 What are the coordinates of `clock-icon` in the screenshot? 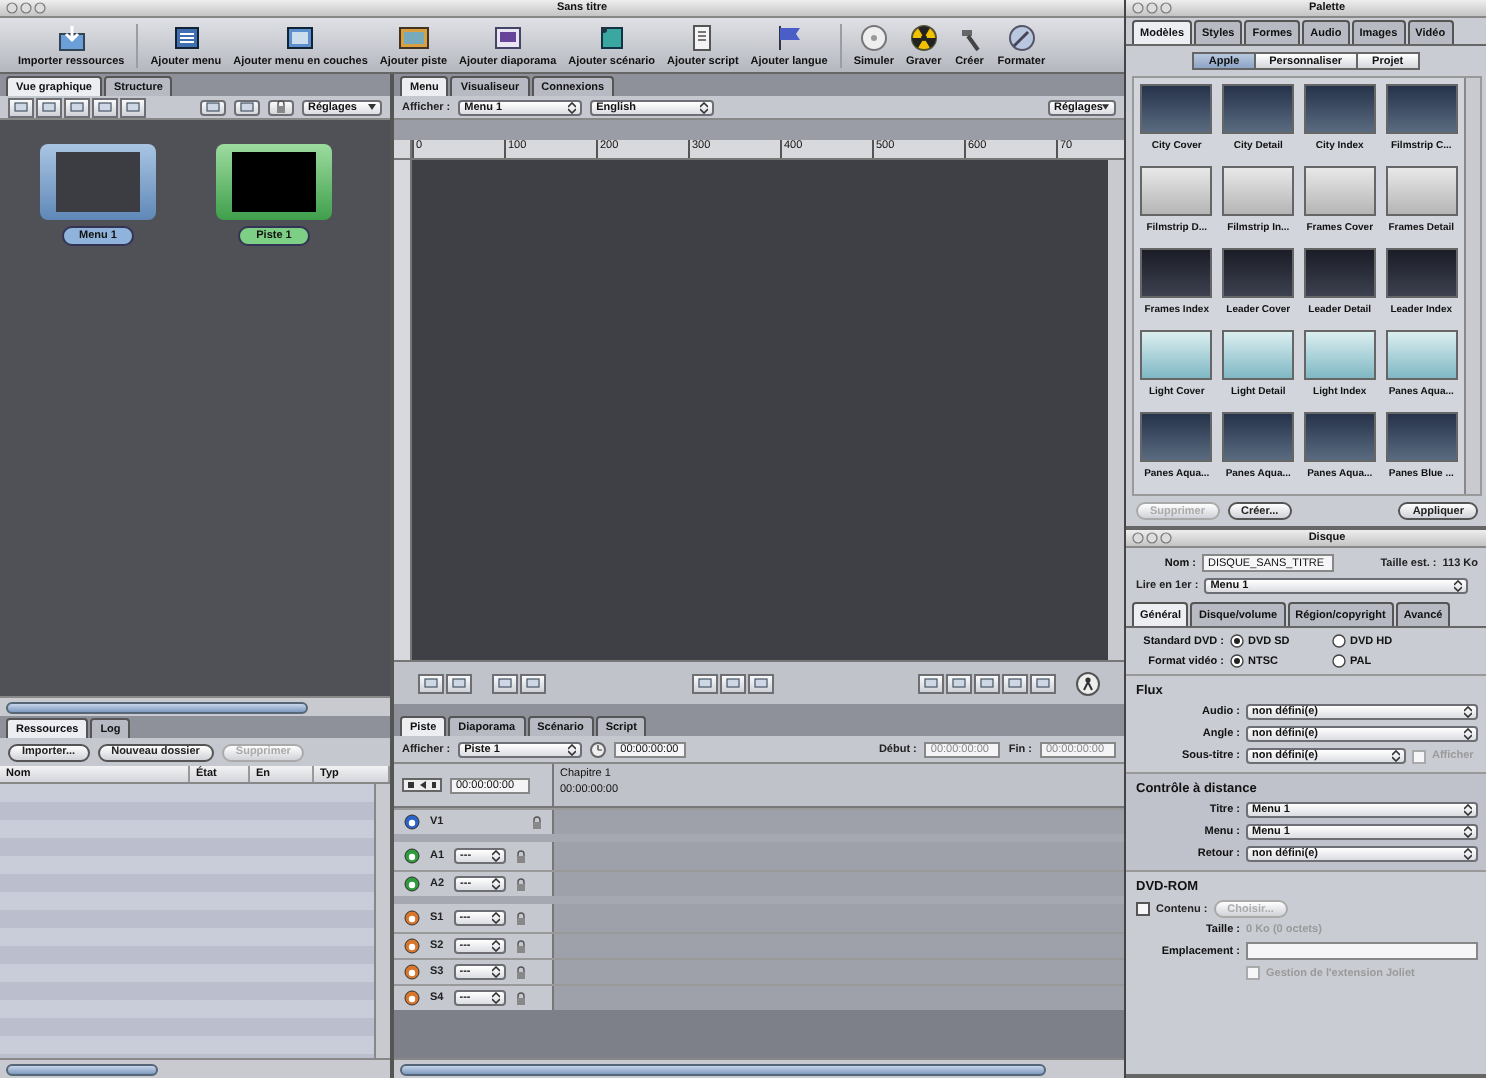 It's located at (598, 749).